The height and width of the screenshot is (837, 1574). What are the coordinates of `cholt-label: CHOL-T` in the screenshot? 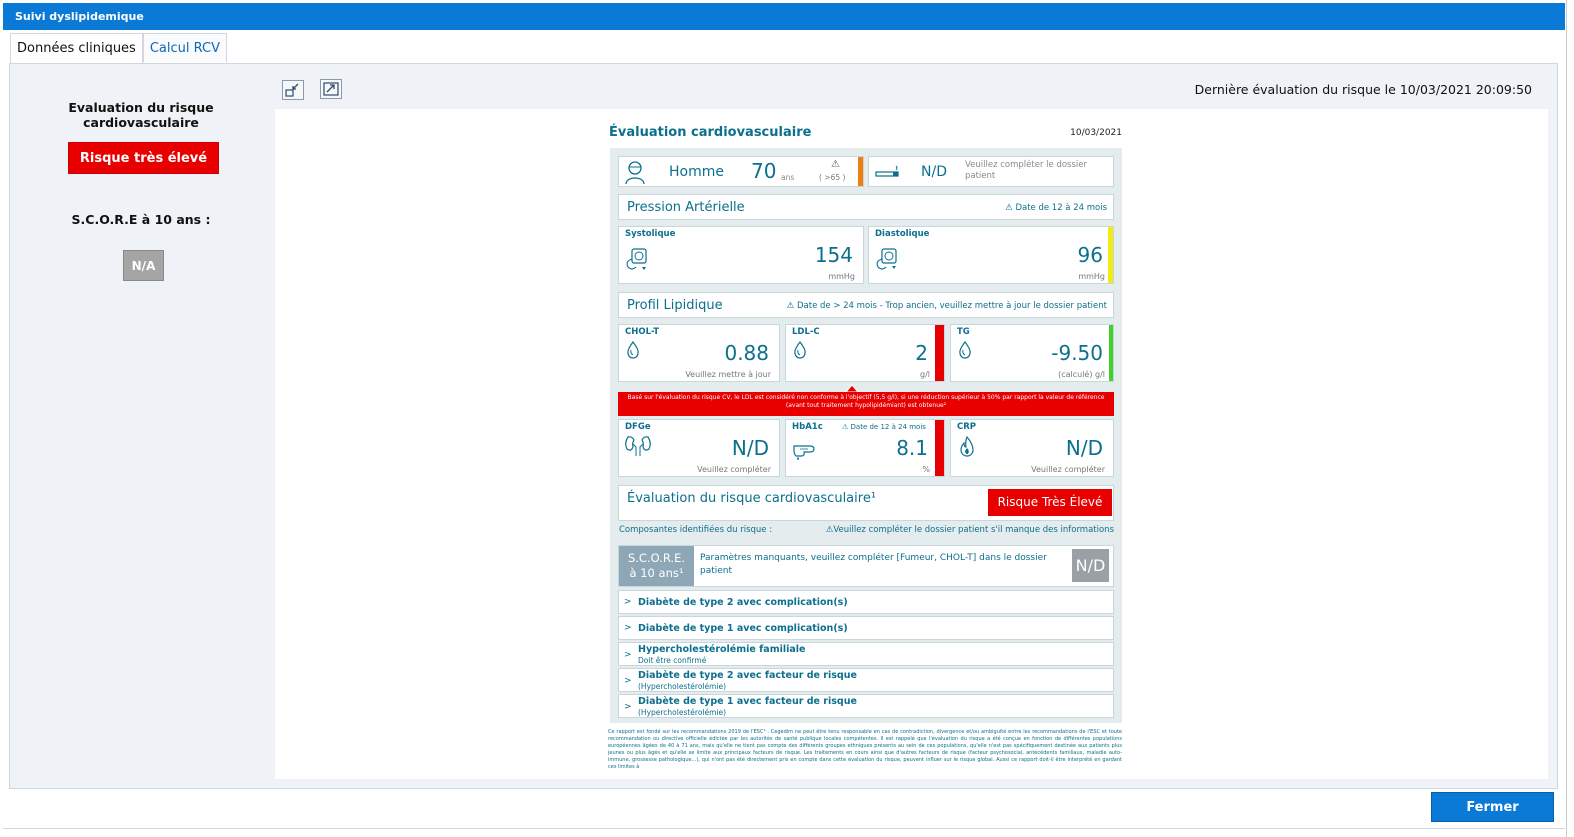 It's located at (642, 332).